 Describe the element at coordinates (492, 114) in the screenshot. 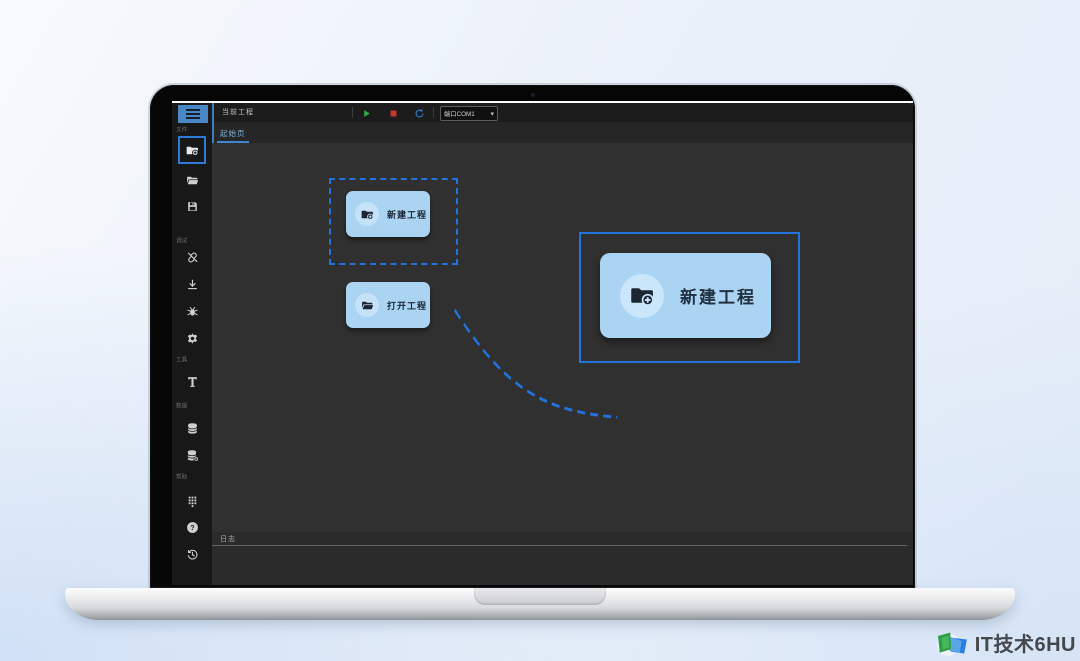

I see `chevron-down-icon: ▾` at that location.